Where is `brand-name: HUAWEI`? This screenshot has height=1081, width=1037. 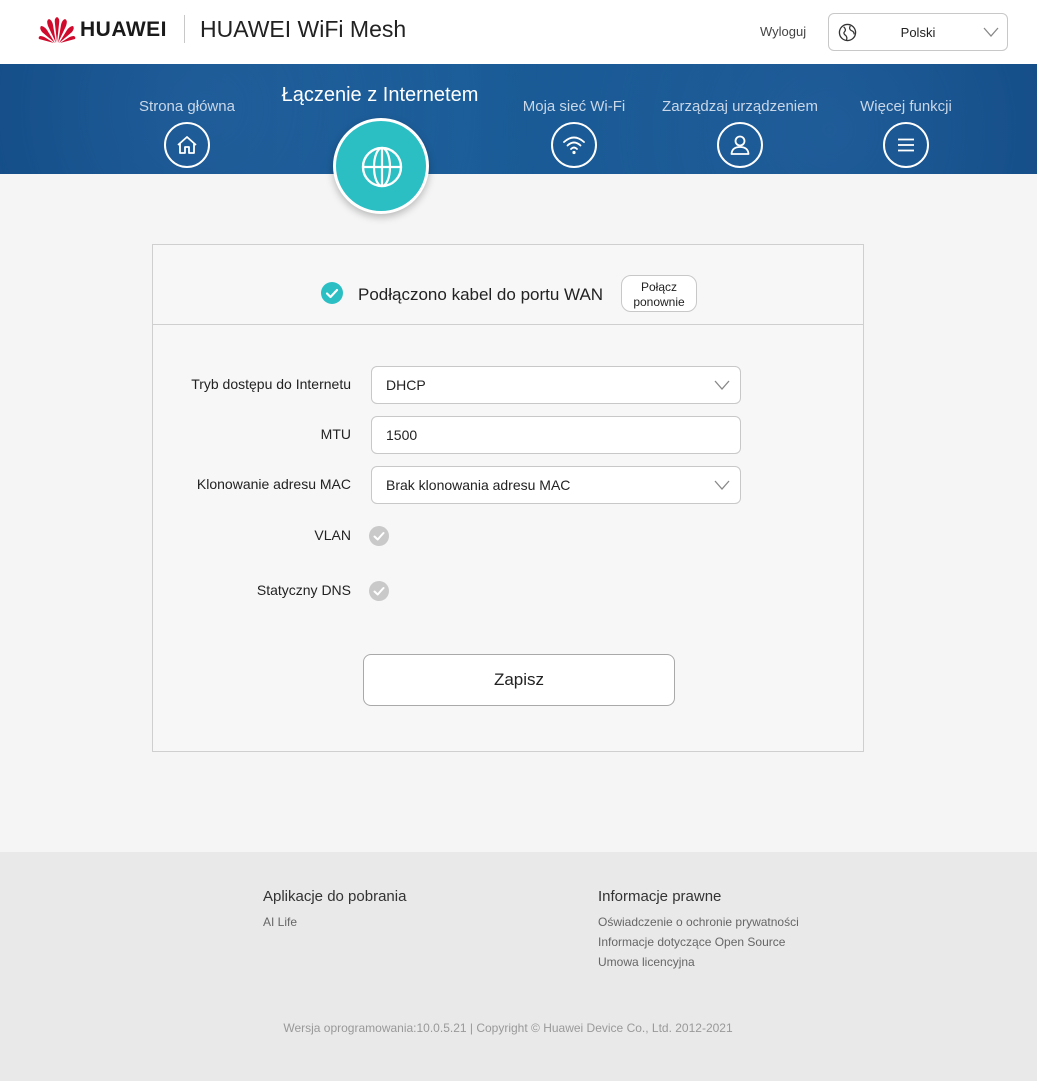 brand-name: HUAWEI is located at coordinates (123, 29).